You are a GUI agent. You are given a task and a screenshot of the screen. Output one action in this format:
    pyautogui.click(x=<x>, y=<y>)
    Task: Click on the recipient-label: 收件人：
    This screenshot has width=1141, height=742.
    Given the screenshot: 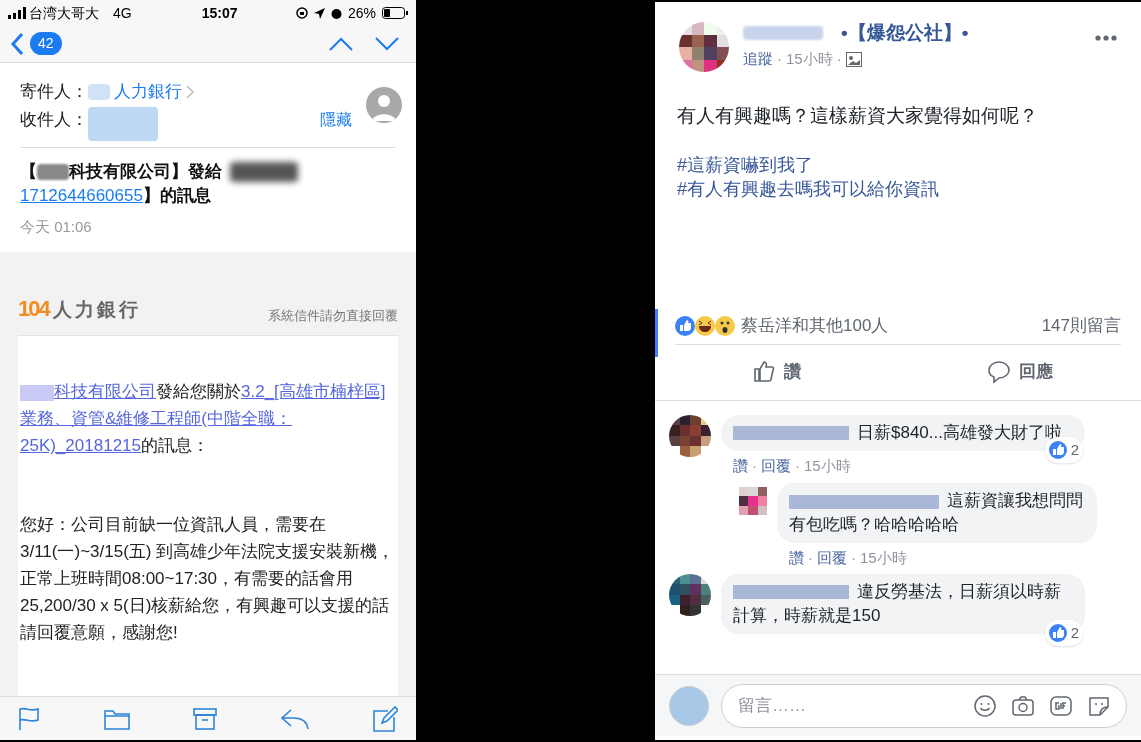 What is the action you would take?
    pyautogui.click(x=54, y=120)
    